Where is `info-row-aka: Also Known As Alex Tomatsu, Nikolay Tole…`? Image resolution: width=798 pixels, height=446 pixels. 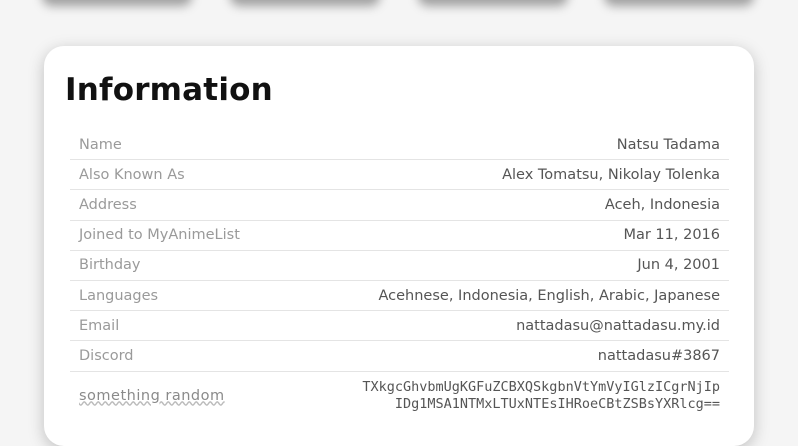 info-row-aka: Also Known As Alex Tomatsu, Nikolay Tole… is located at coordinates (399, 175).